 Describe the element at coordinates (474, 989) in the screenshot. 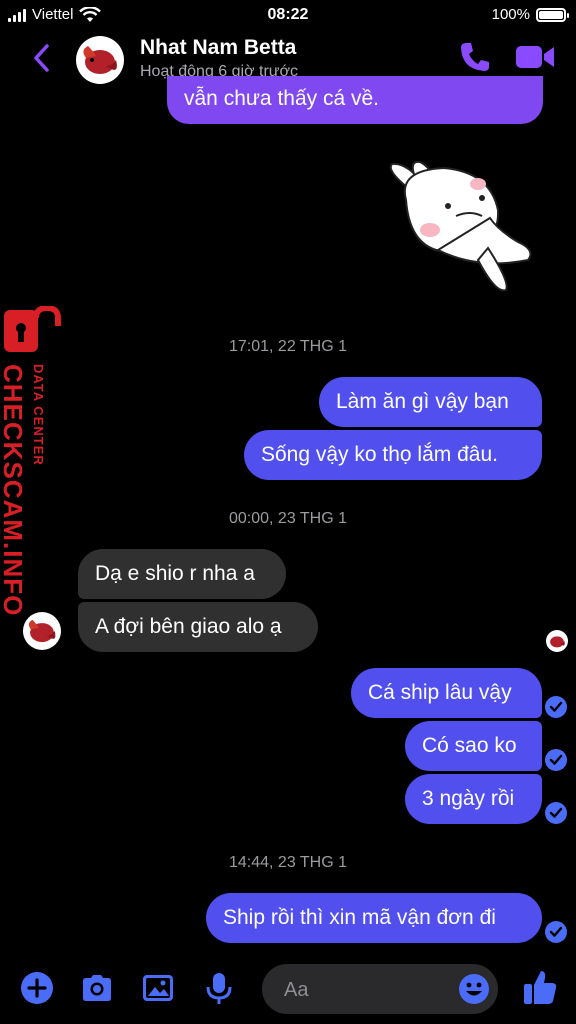

I see `emoji-icon` at that location.